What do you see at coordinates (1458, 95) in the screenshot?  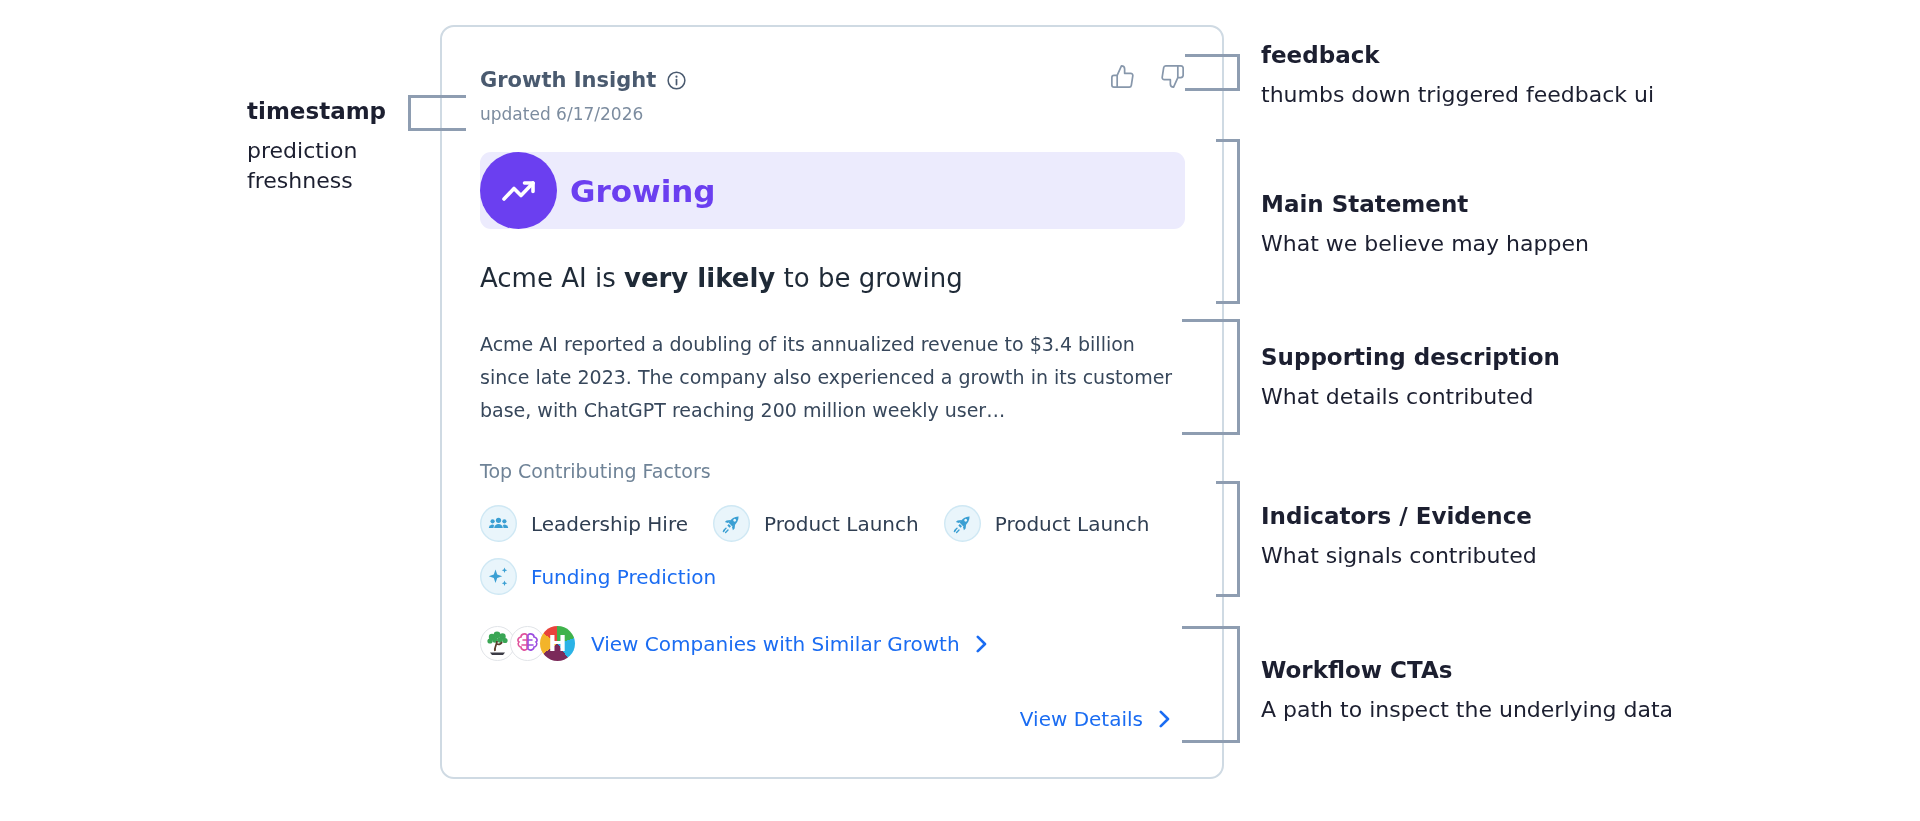 I see `annotation-text: thumbs down triggered feedback ui` at bounding box center [1458, 95].